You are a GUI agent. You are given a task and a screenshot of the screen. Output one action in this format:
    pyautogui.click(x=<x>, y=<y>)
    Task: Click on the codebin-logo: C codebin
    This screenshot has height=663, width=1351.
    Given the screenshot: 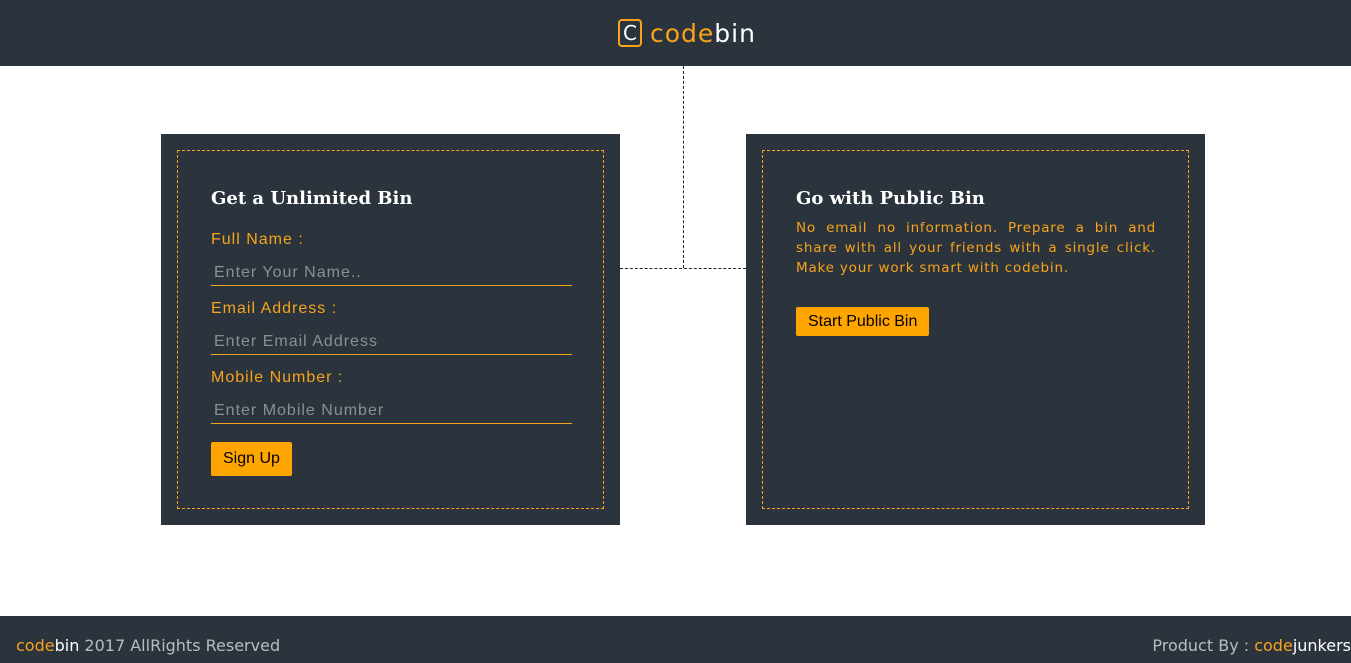 What is the action you would take?
    pyautogui.click(x=687, y=33)
    